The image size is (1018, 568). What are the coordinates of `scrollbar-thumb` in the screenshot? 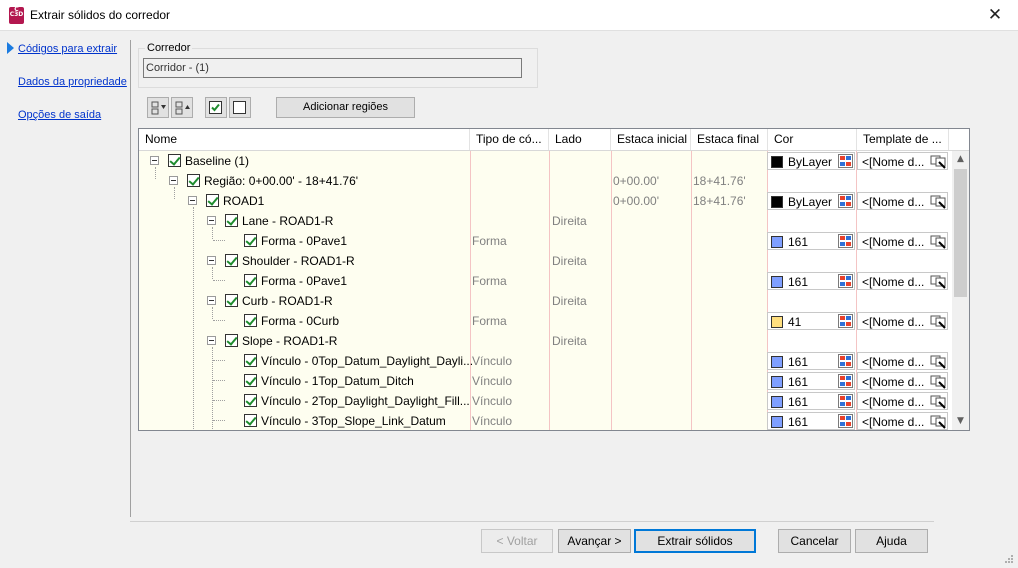 It's located at (960, 233).